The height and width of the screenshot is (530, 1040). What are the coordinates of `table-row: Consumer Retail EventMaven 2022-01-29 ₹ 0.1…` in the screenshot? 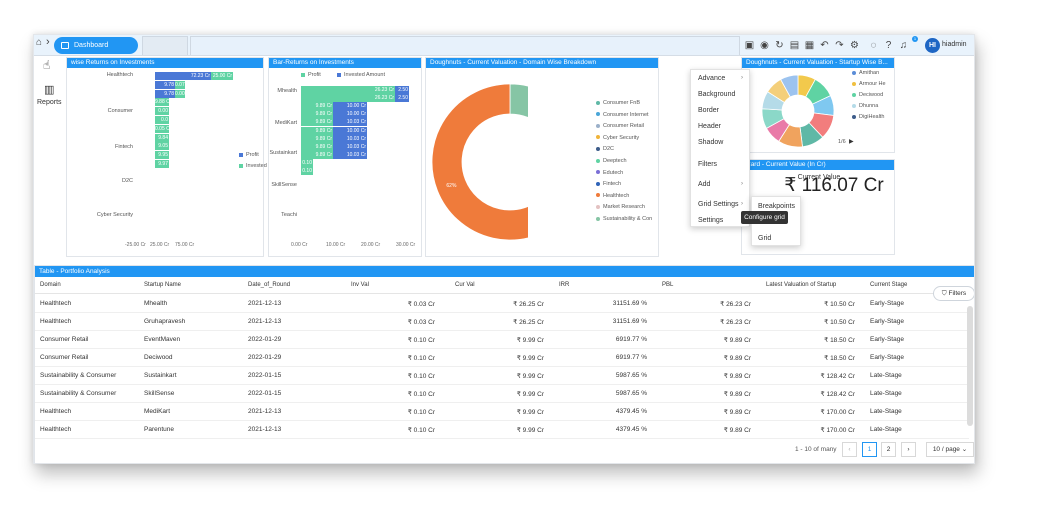 It's located at (502, 340).